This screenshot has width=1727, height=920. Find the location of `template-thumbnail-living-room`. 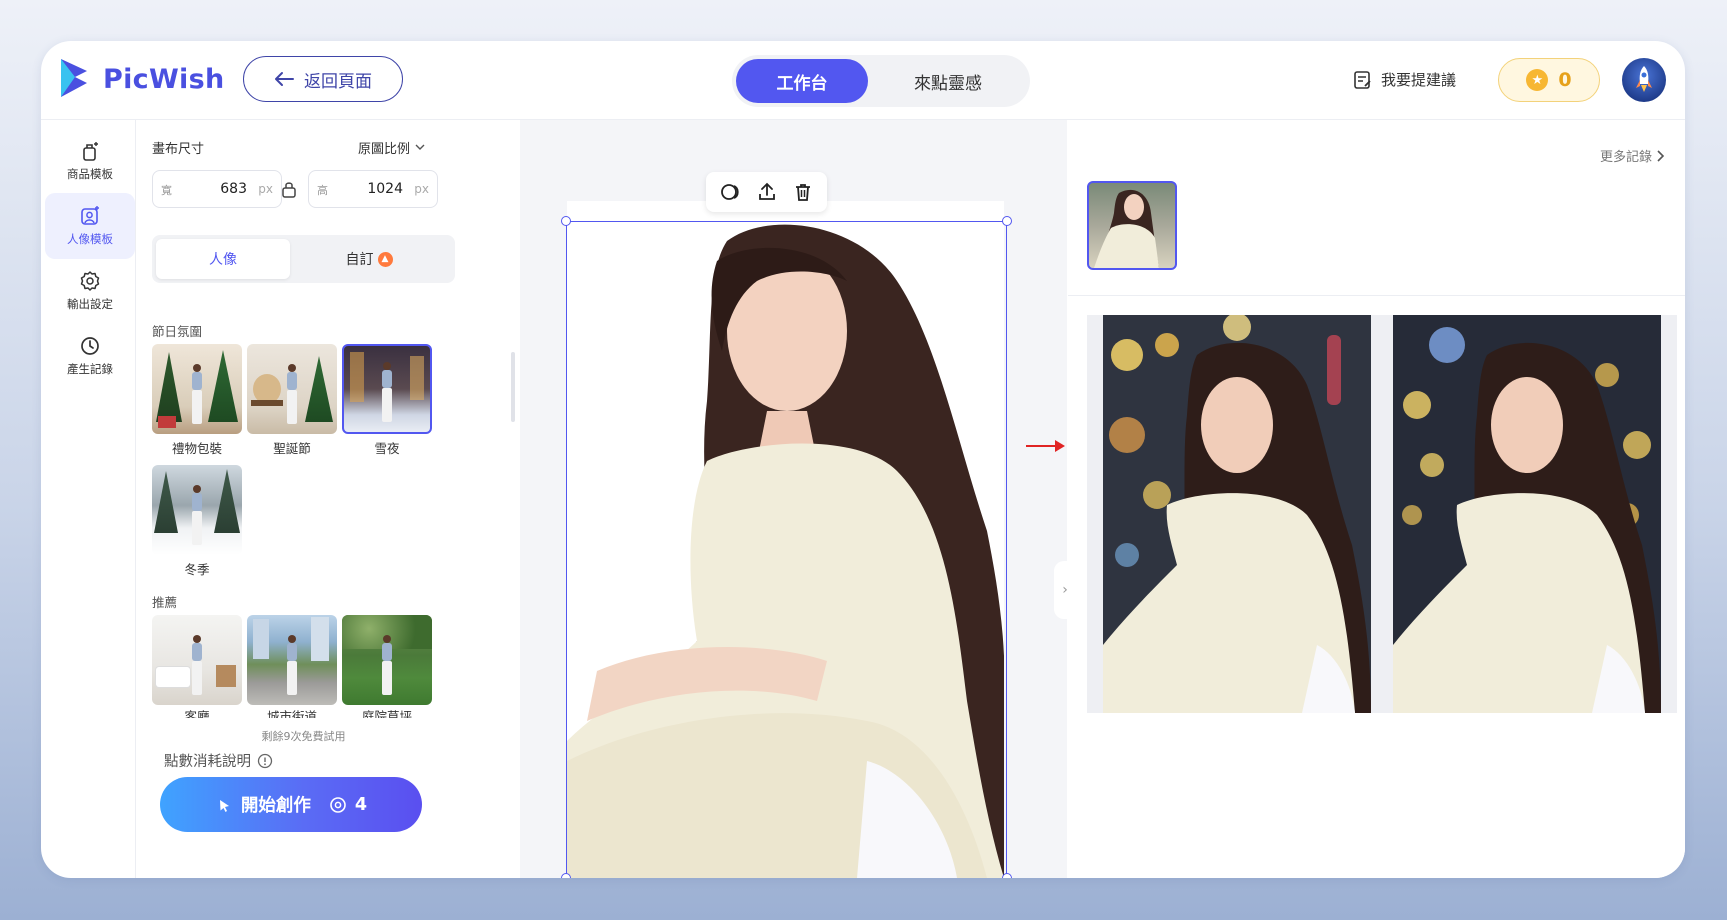

template-thumbnail-living-room is located at coordinates (197, 660).